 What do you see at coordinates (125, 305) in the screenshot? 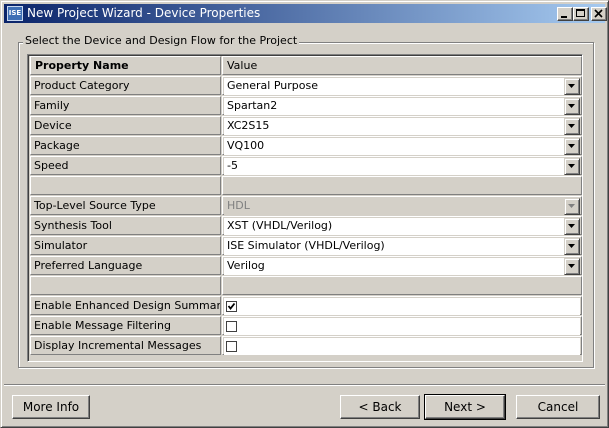
I see `property-name: Enable Enhanced Design Summary` at bounding box center [125, 305].